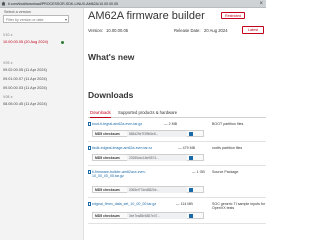 Image resolution: width=320 pixels, height=240 pixels. What do you see at coordinates (228, 124) in the screenshot?
I see `file-description: BOOT partition files` at bounding box center [228, 124].